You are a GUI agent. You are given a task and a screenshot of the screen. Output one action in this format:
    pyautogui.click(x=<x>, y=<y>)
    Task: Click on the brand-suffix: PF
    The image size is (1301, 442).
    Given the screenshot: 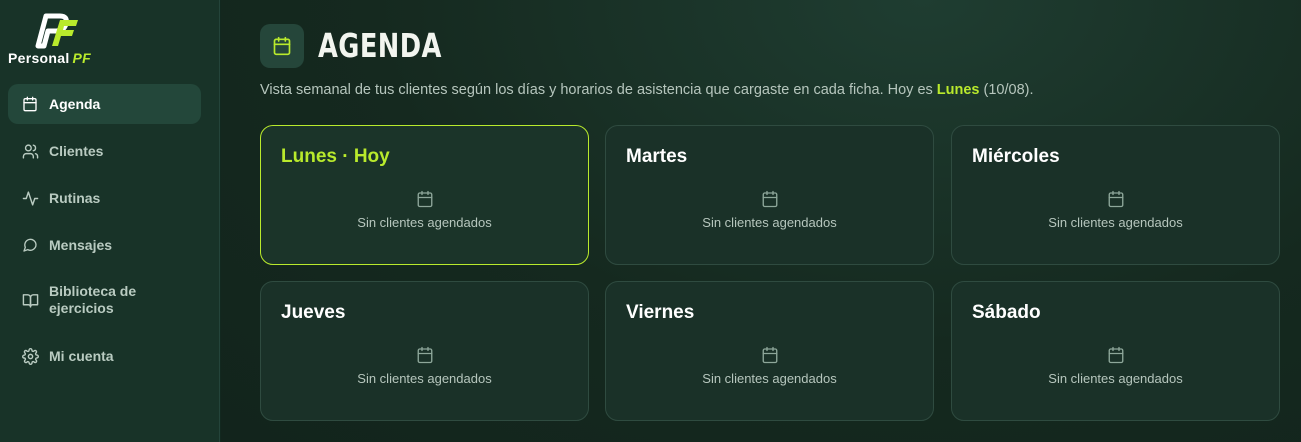 What is the action you would take?
    pyautogui.click(x=82, y=58)
    